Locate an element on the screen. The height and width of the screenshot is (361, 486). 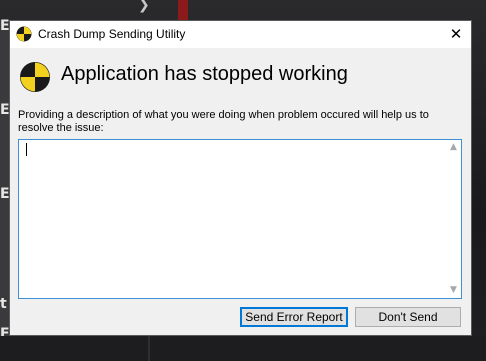
window-title: Crash Dump Sending Utility is located at coordinates (112, 34).